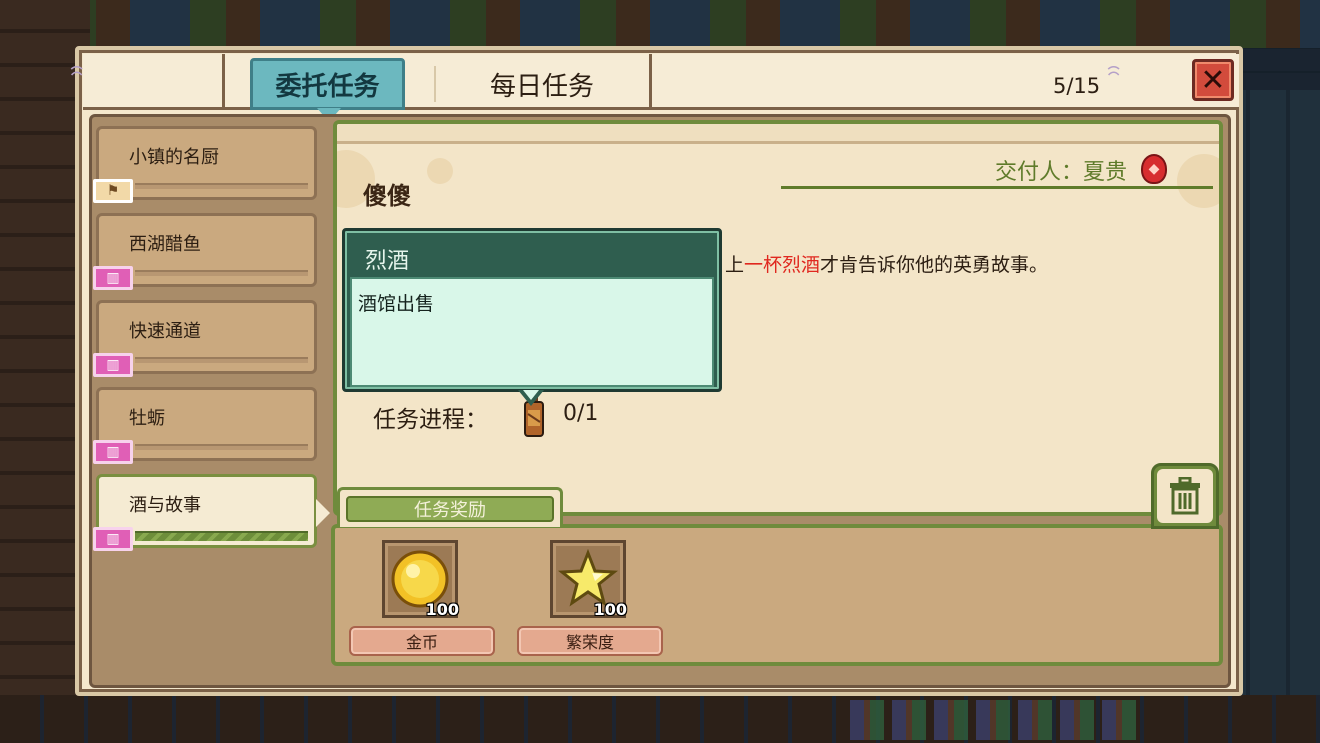 The image size is (1320, 743). What do you see at coordinates (327, 84) in the screenshot?
I see `tab-commission: 委托任务` at bounding box center [327, 84].